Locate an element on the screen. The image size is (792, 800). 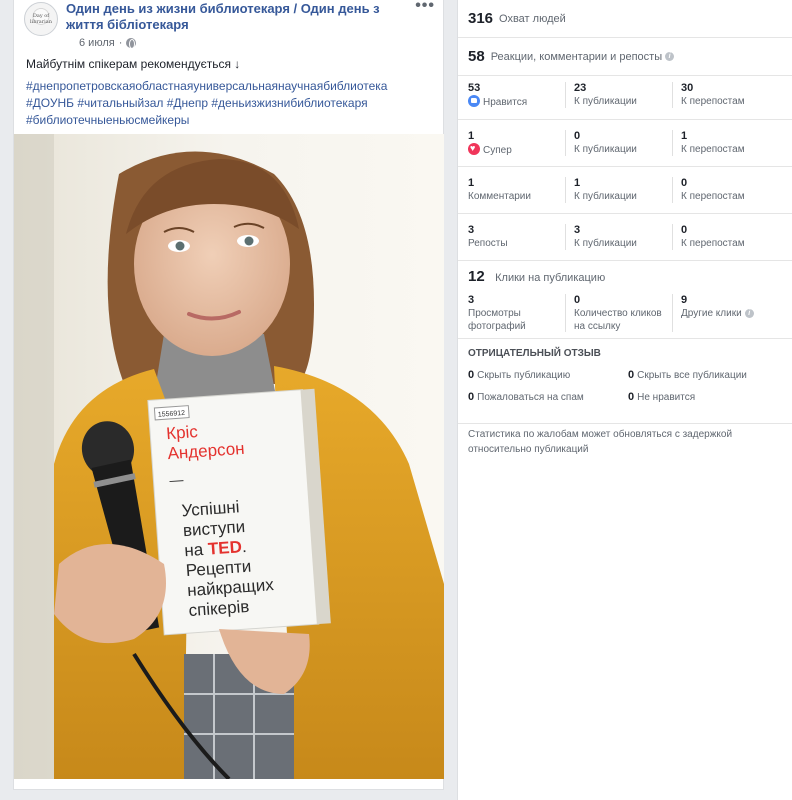
post-meta: 6 июля · is located at coordinates (108, 43).